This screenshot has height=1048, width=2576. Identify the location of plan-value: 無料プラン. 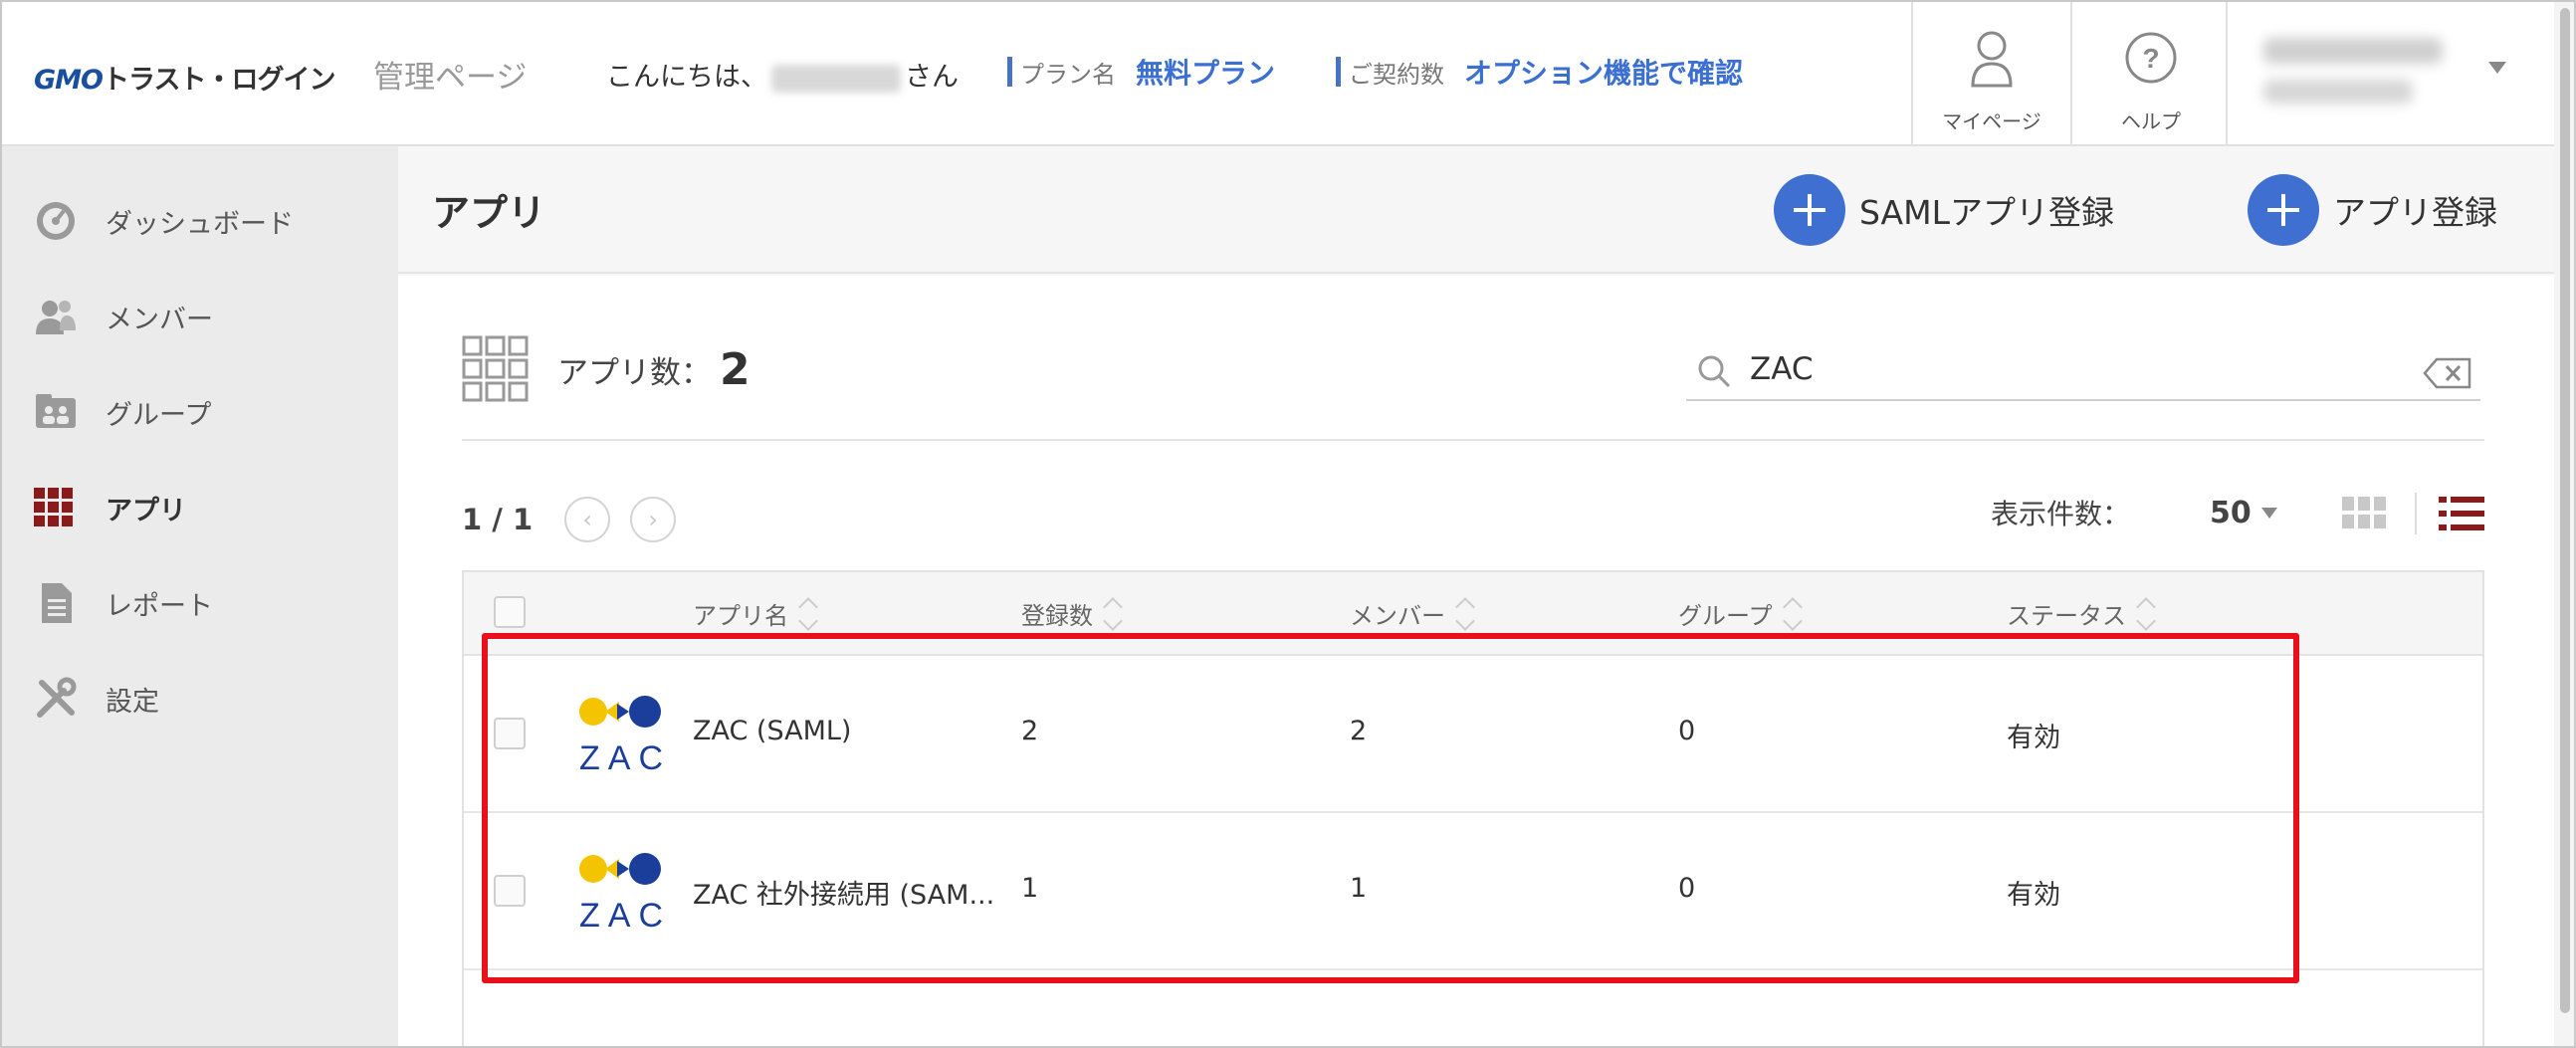
(1206, 74).